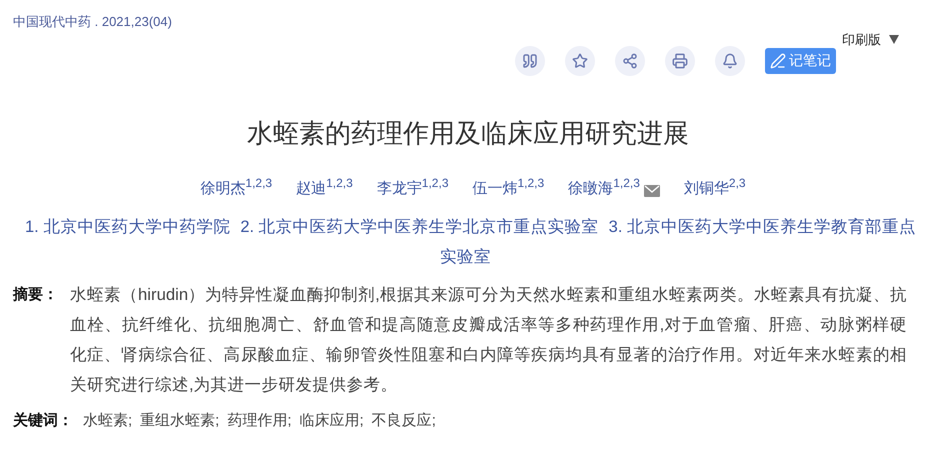 This screenshot has width=936, height=450. What do you see at coordinates (332, 421) in the screenshot?
I see `keyword-link: 临床应用;` at bounding box center [332, 421].